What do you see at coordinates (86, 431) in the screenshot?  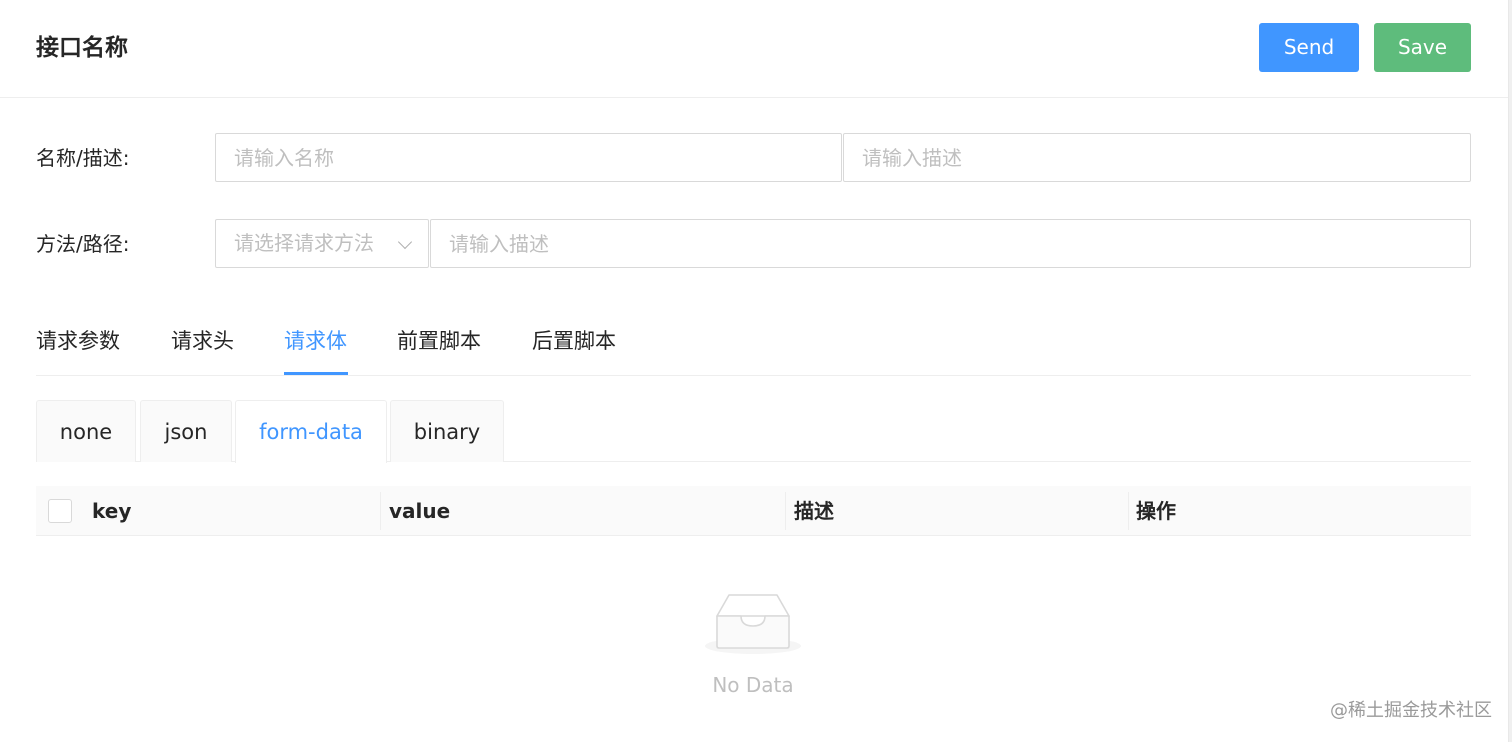 I see `body-type-none: none` at bounding box center [86, 431].